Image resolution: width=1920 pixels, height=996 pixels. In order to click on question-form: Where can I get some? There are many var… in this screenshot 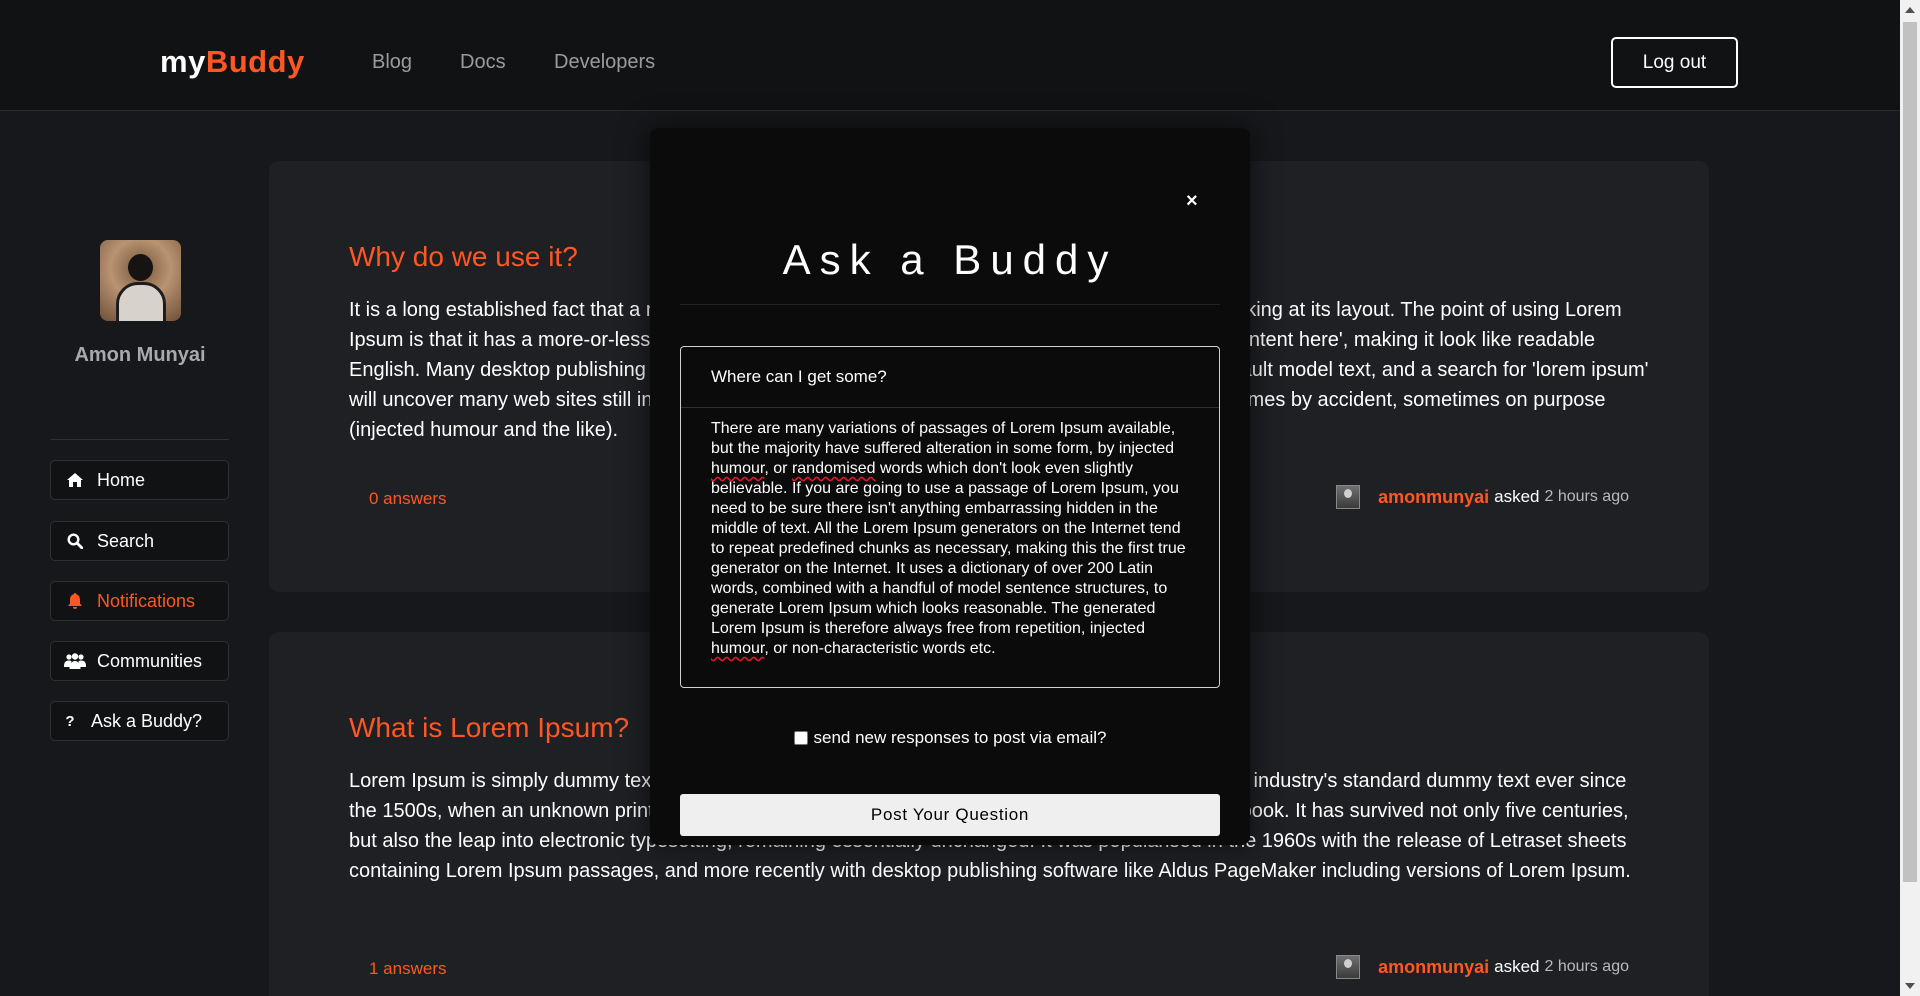, I will do `click(950, 517)`.